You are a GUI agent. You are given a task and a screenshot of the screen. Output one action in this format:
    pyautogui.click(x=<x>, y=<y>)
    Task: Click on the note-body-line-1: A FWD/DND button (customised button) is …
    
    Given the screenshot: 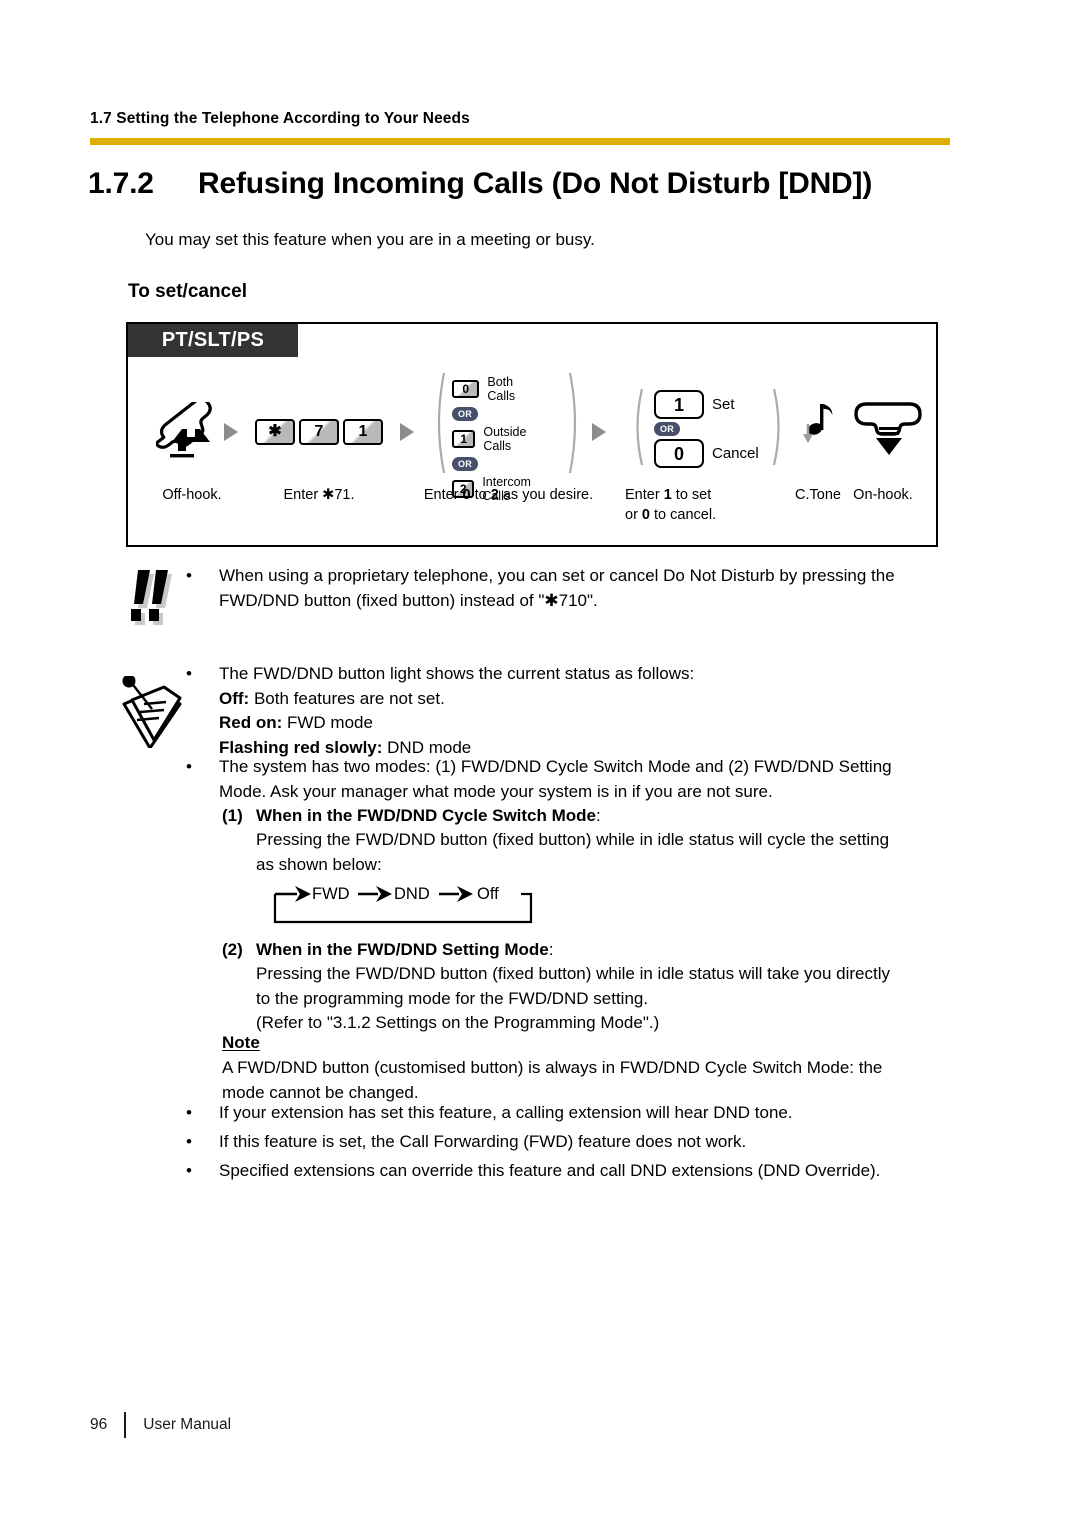 What is the action you would take?
    pyautogui.click(x=552, y=1067)
    